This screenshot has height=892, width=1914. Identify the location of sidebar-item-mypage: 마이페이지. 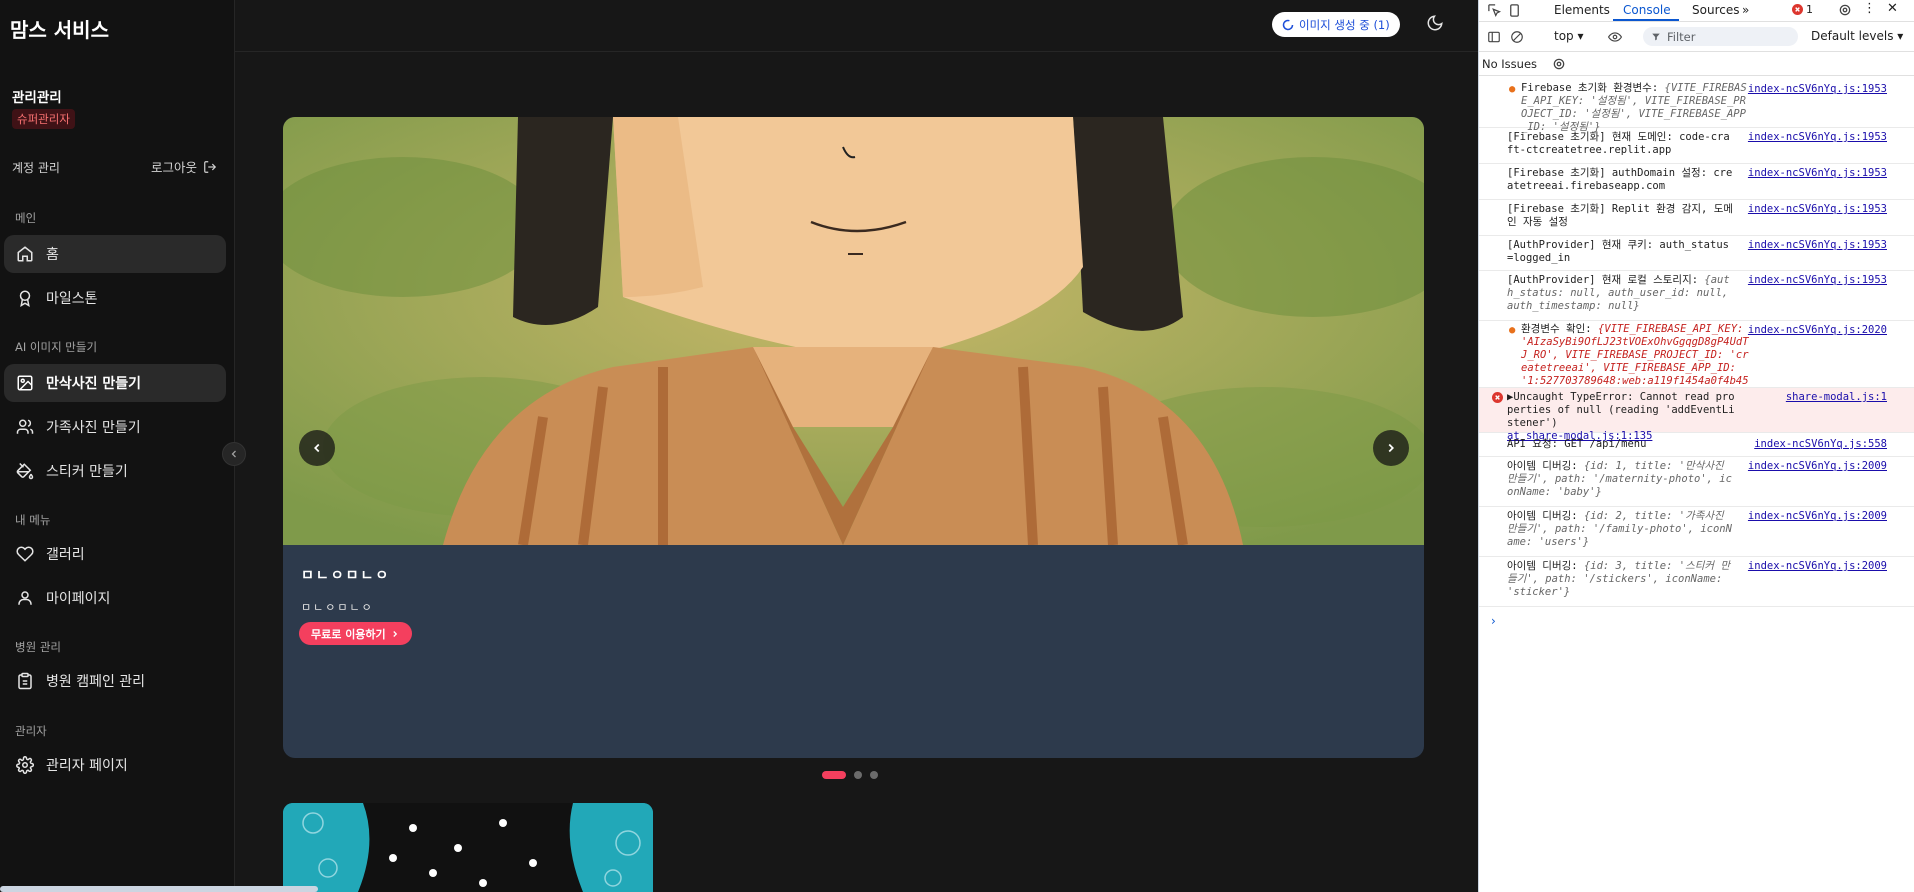
(115, 598).